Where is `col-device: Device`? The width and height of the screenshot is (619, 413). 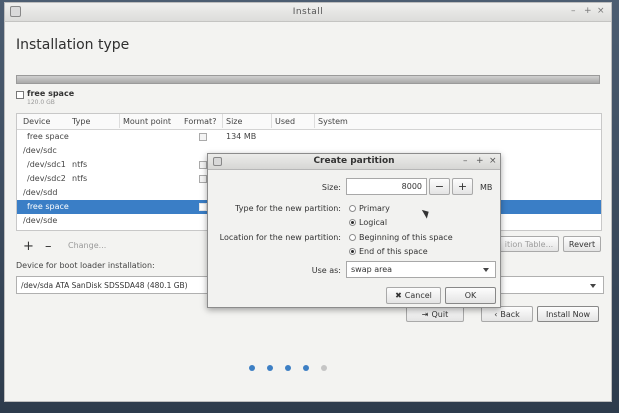
col-device: Device is located at coordinates (36, 121).